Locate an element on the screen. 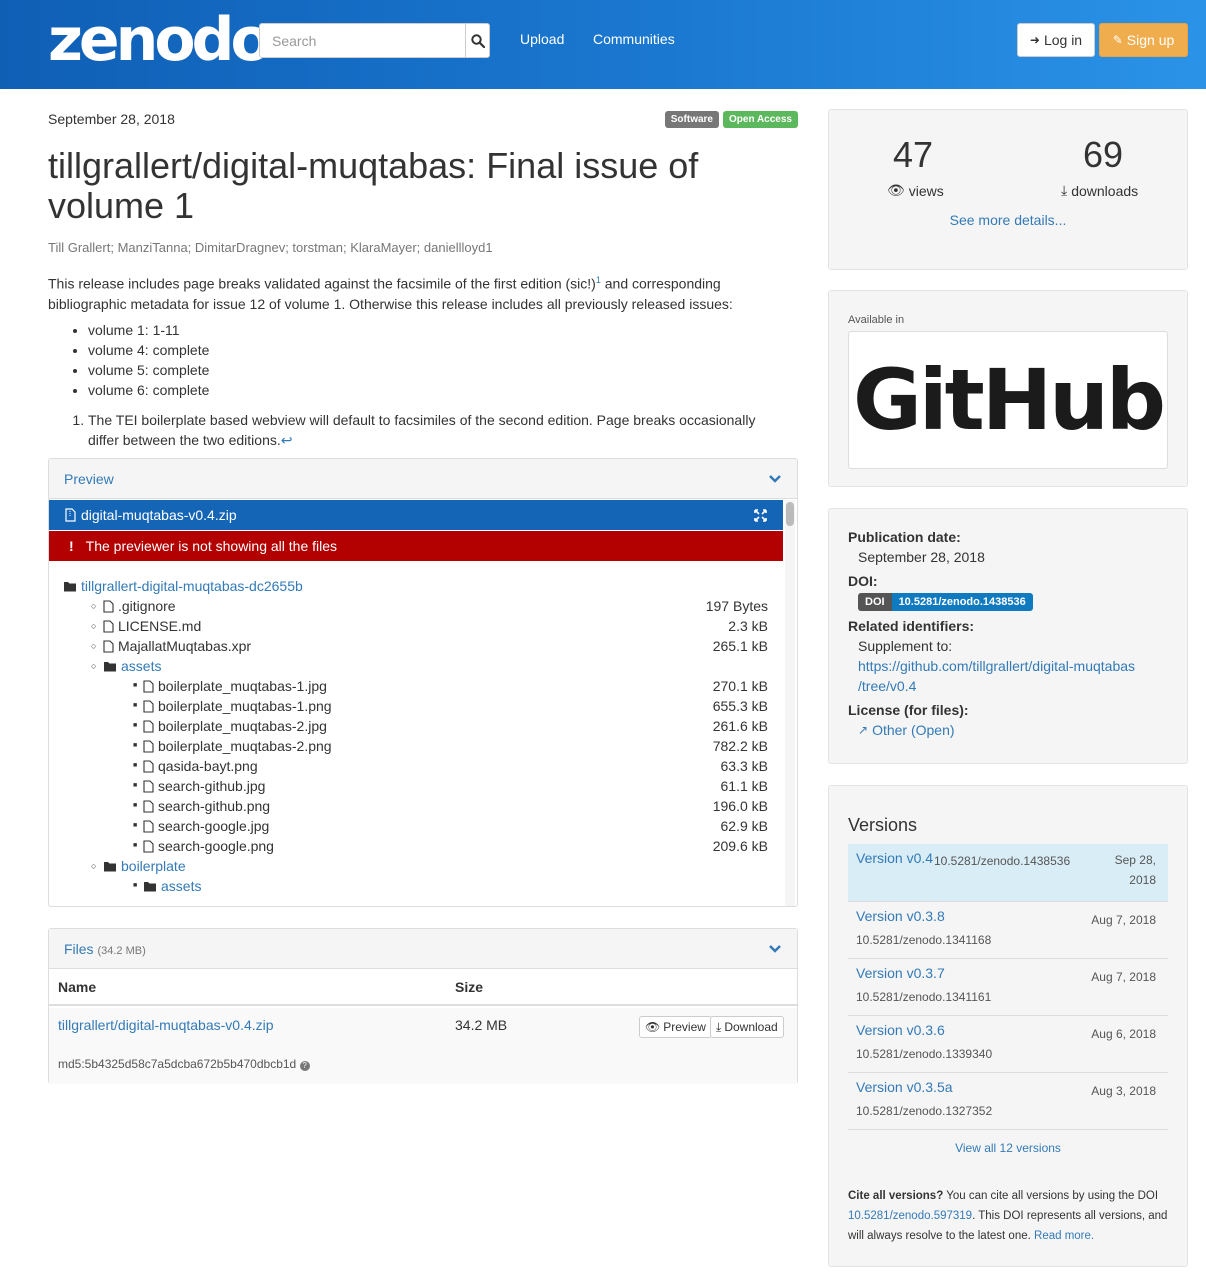  read-more-link: Read more. is located at coordinates (1064, 1236).